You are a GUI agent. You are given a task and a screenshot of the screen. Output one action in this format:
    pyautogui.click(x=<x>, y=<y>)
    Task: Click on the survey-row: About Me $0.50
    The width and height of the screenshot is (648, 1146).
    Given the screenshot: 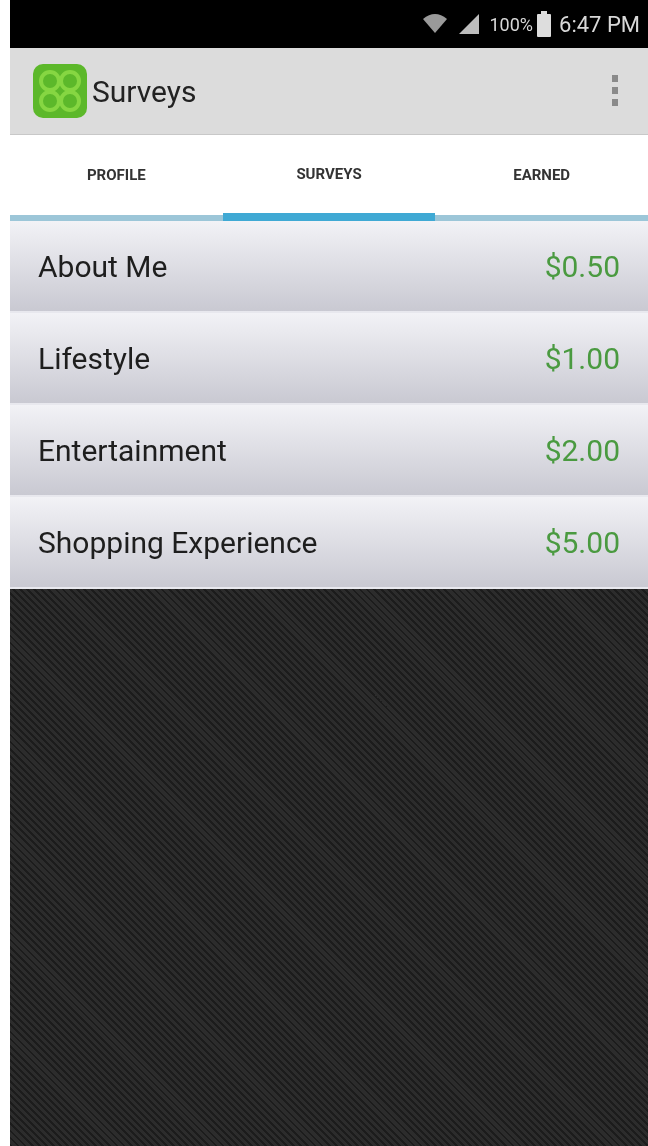 What is the action you would take?
    pyautogui.click(x=329, y=267)
    